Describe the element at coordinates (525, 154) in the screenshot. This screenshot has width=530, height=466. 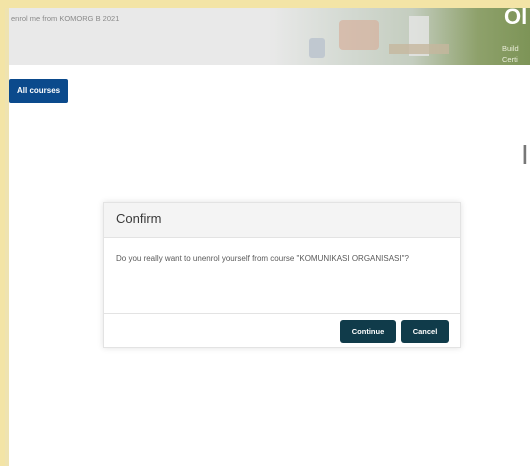
I see `page-heading-fragment: I` at that location.